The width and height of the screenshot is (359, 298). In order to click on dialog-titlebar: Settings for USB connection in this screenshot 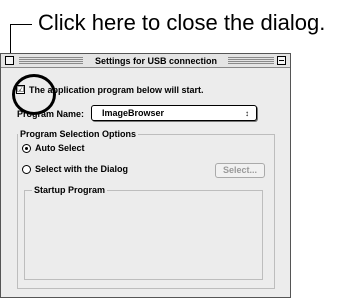, I will do `click(145, 61)`.